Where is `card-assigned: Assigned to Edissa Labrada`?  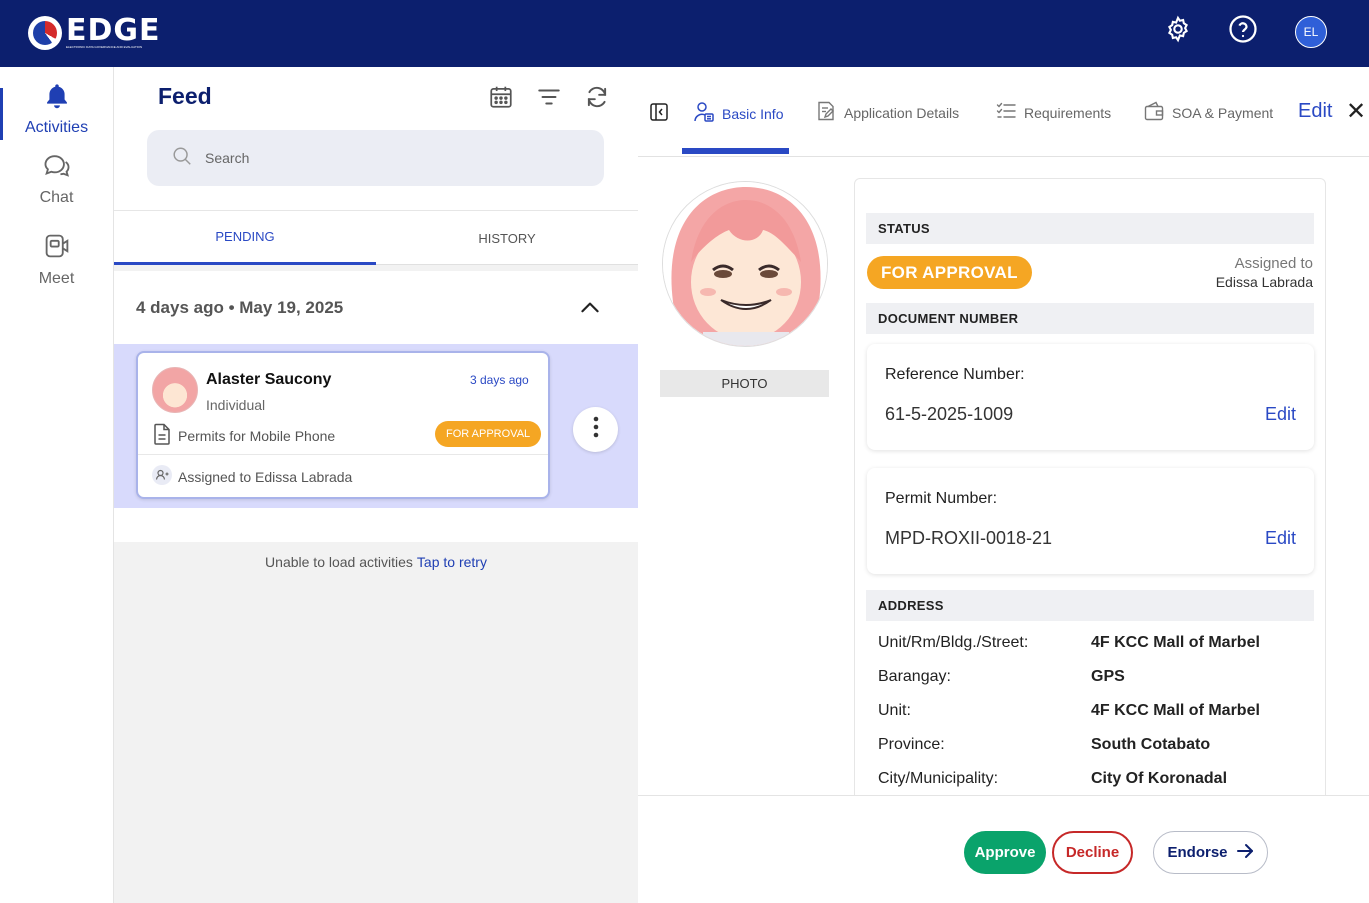 card-assigned: Assigned to Edissa Labrada is located at coordinates (252, 476).